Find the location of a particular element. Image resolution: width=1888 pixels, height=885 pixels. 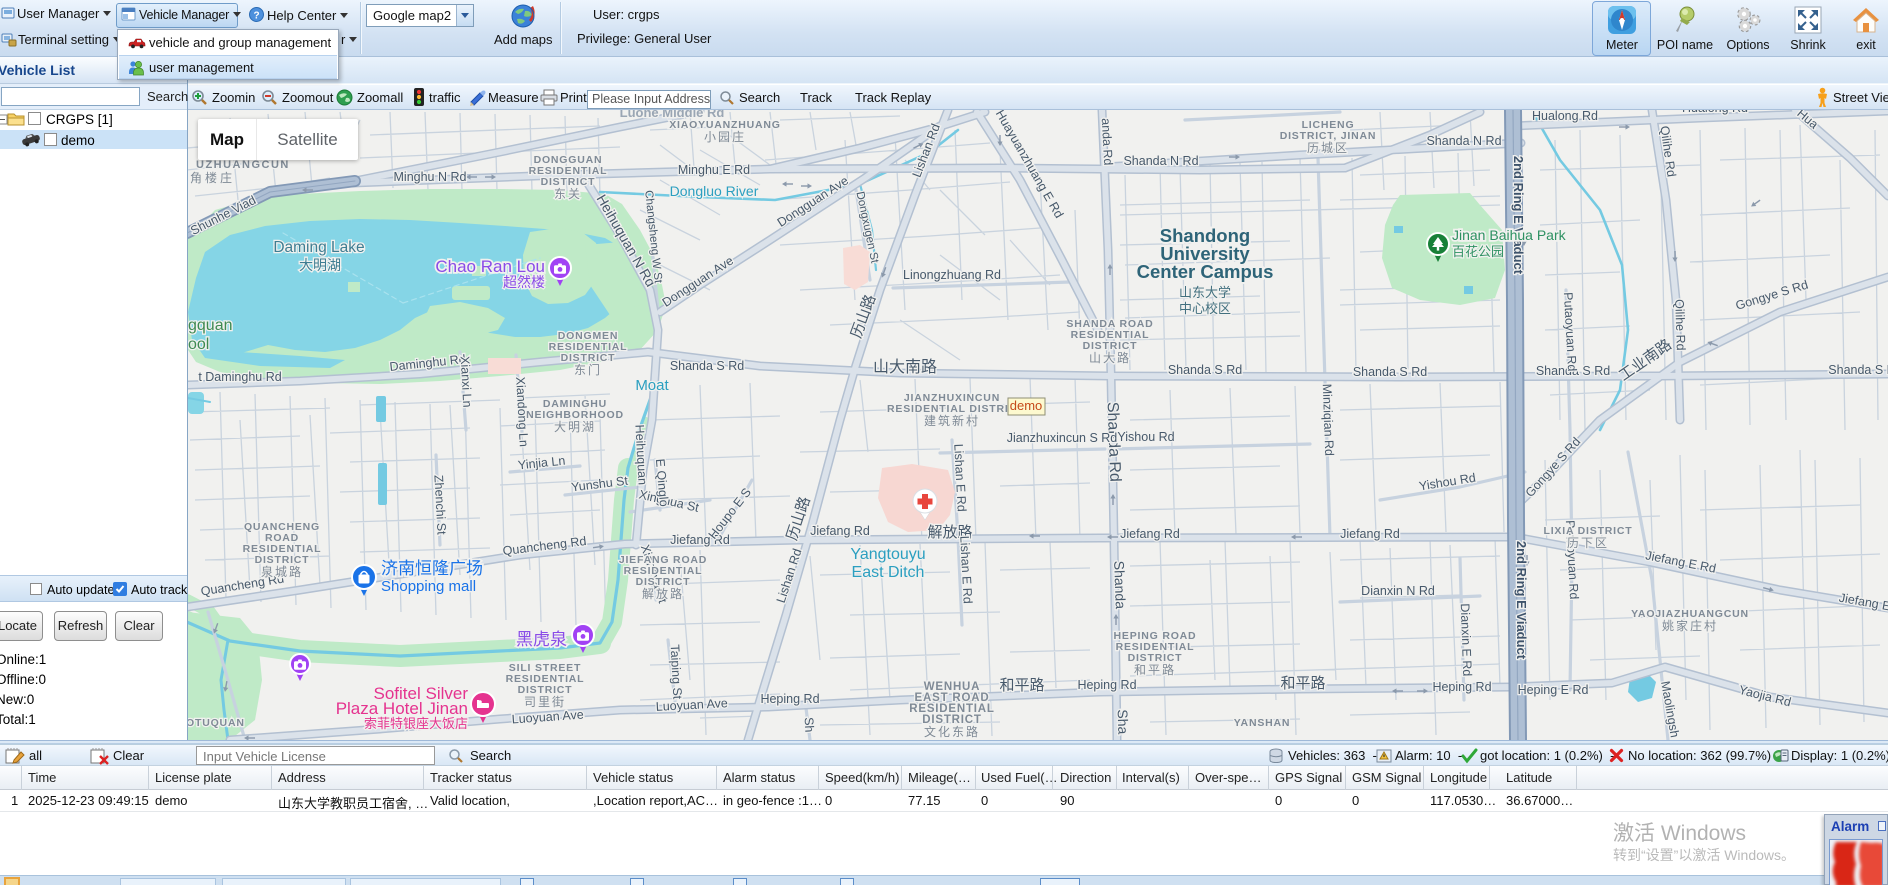

svg-text: BAOTUQUAN is located at coordinates (216, 723).